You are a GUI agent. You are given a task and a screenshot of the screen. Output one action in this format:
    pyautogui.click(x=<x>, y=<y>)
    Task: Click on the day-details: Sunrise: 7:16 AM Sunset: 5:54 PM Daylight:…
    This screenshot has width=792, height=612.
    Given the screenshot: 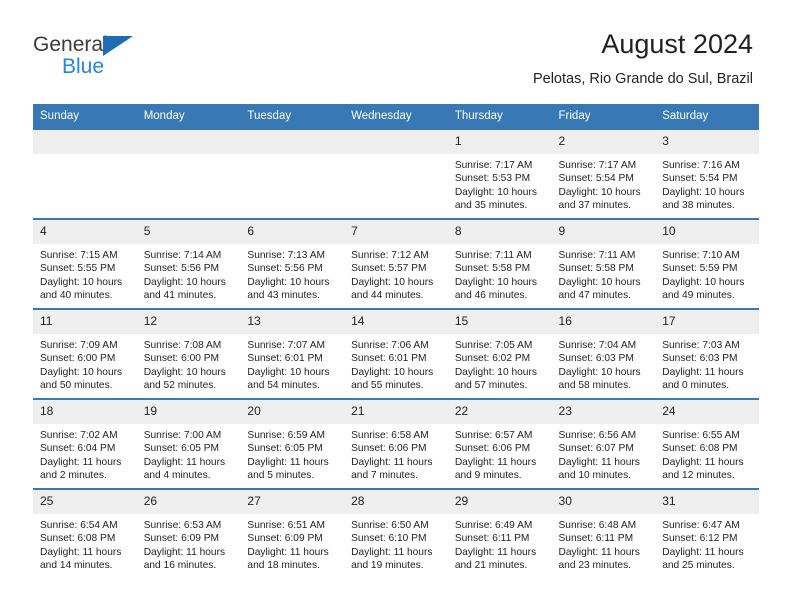 What is the action you would take?
    pyautogui.click(x=707, y=183)
    